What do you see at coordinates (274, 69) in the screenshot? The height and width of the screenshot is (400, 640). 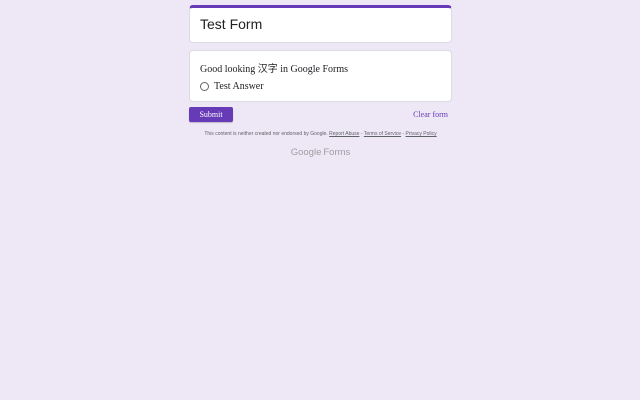 I see `question-title: Good looking 汉字 in Google Forms` at bounding box center [274, 69].